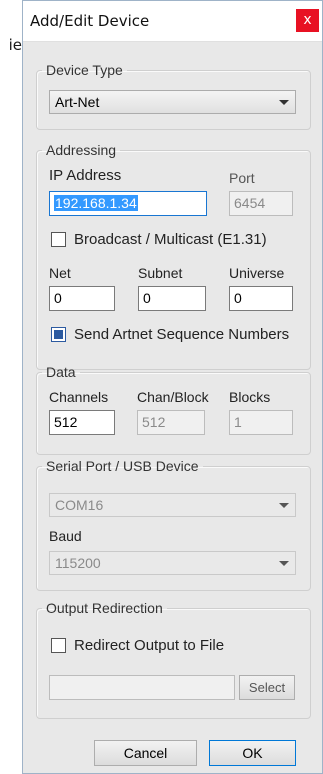 The image size is (323, 774). What do you see at coordinates (261, 422) in the screenshot?
I see `blocks-input: 1` at bounding box center [261, 422].